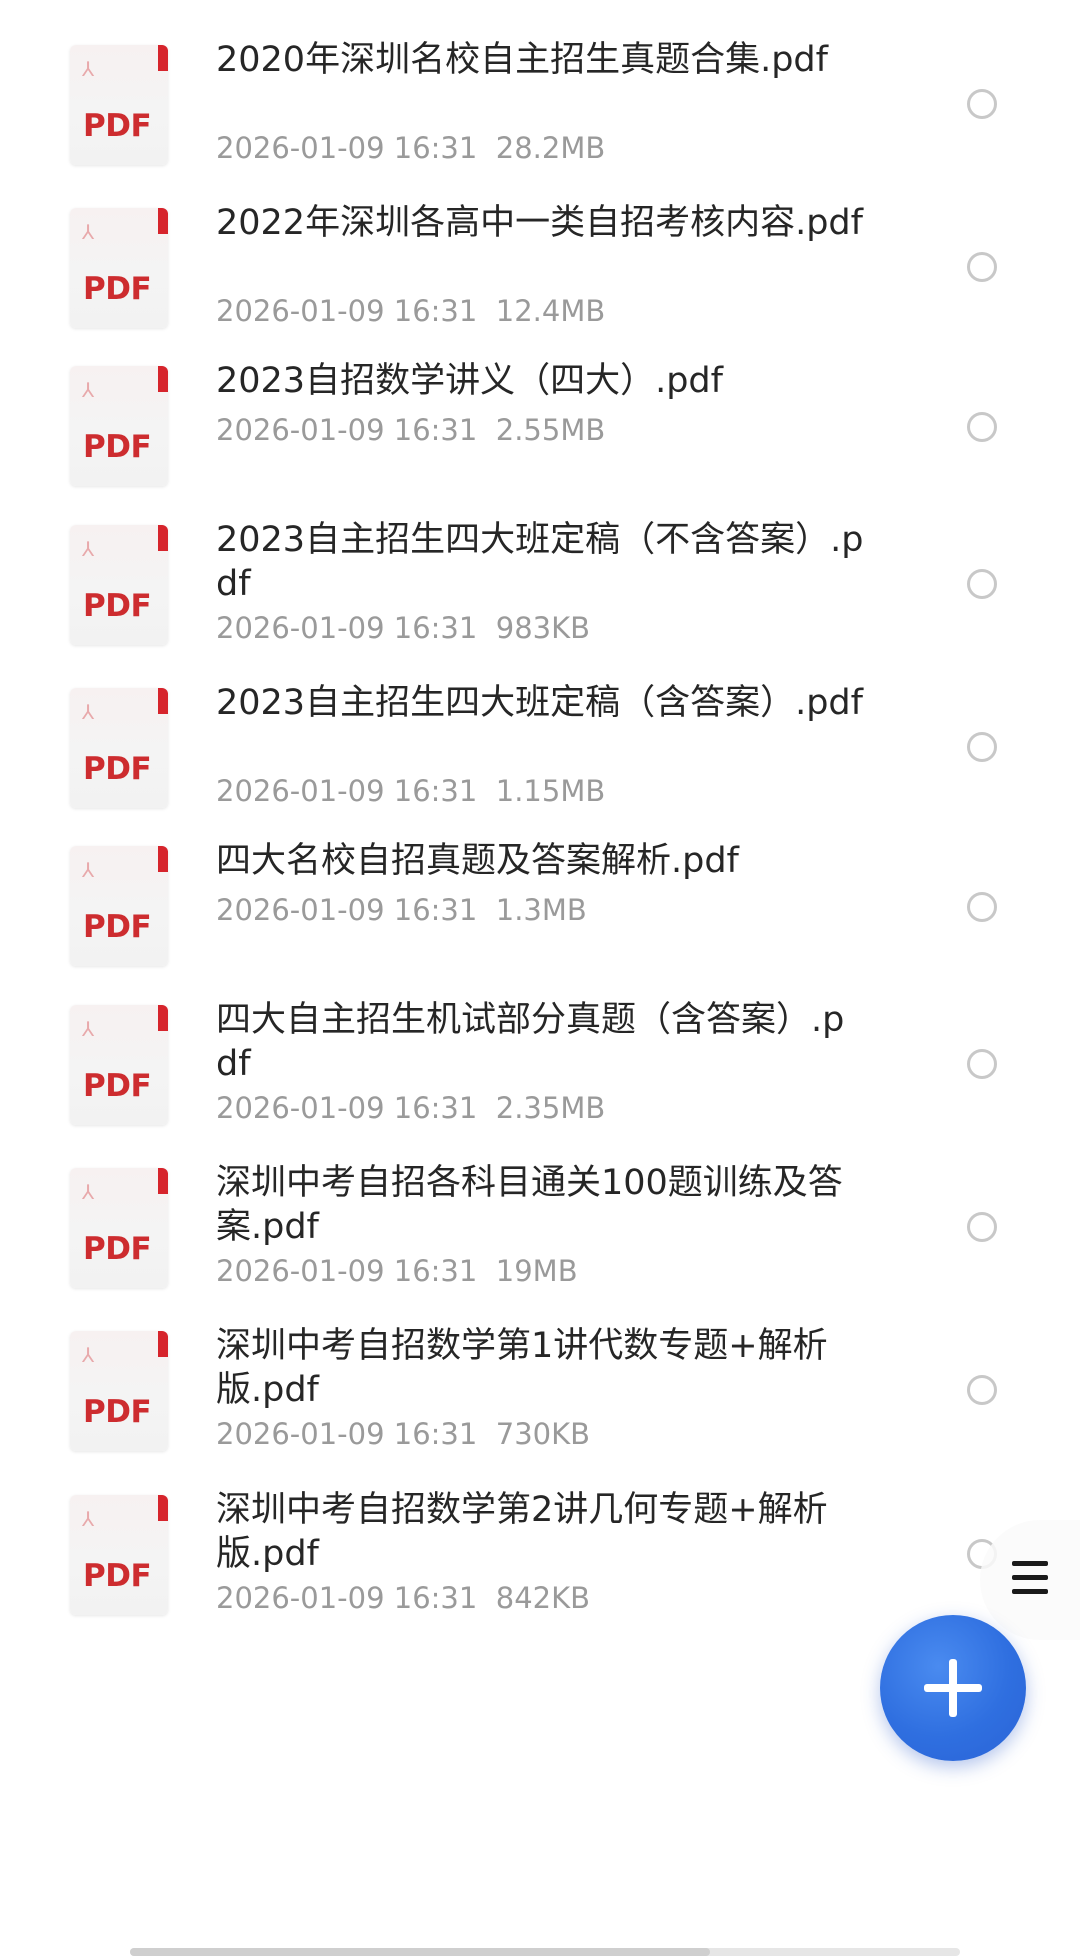 Image resolution: width=1080 pixels, height=1960 pixels. I want to click on file-meta: 2026-01-09 16:31 19MB, so click(397, 1271).